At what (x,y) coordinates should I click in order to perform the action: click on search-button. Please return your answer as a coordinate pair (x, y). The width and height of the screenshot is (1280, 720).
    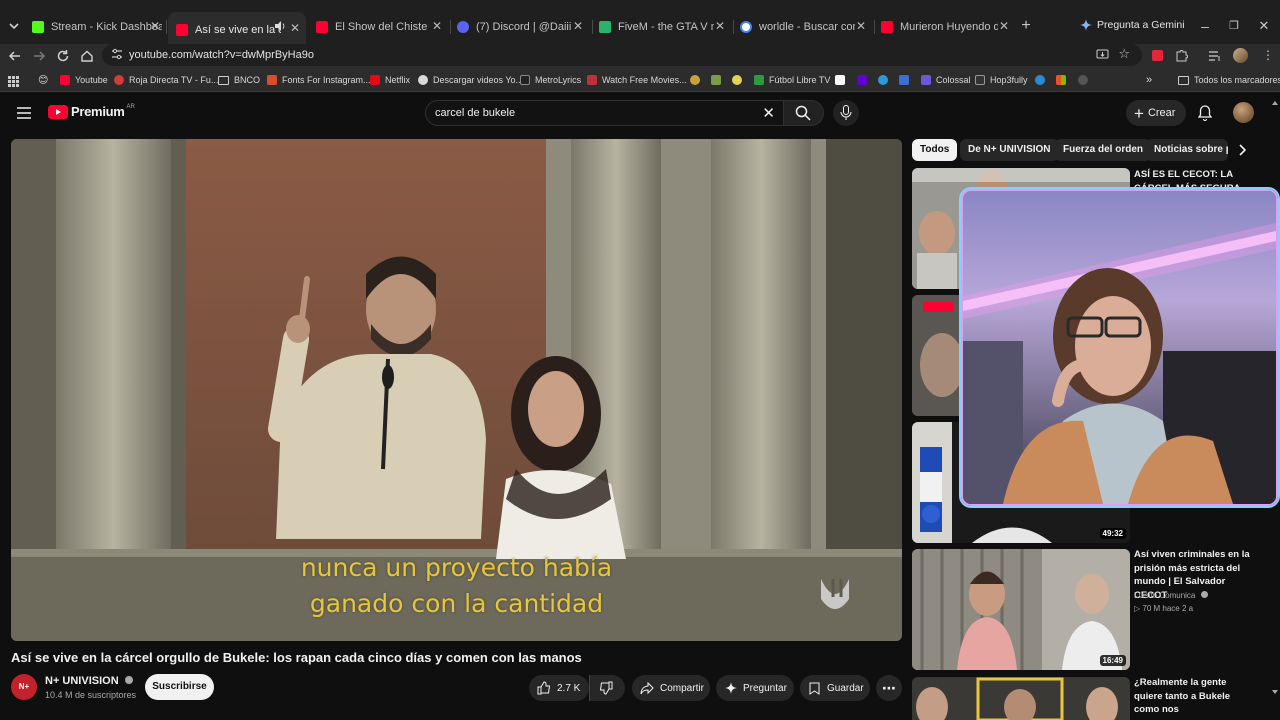
    Looking at the image, I should click on (804, 113).